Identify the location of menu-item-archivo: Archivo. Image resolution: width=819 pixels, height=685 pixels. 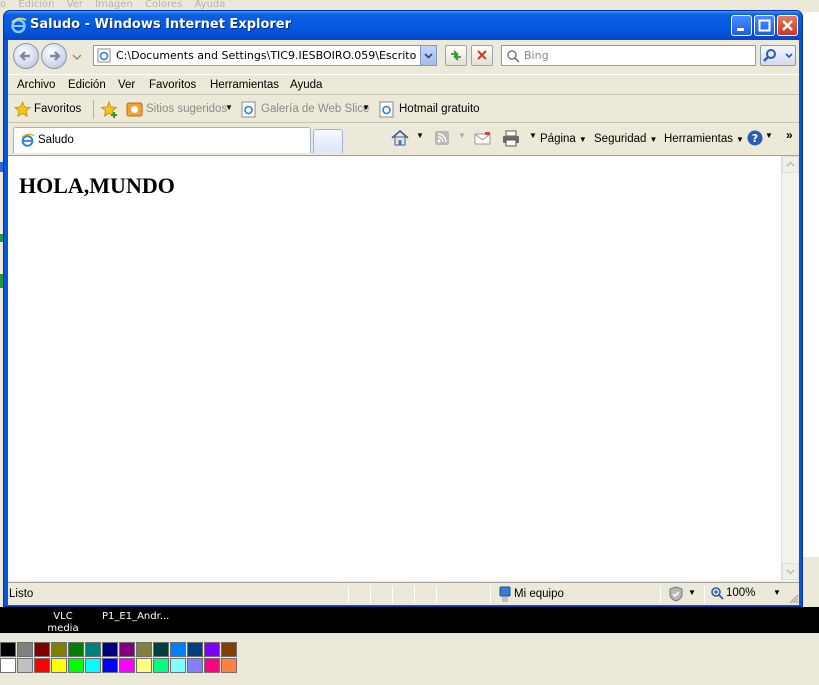
(36, 85).